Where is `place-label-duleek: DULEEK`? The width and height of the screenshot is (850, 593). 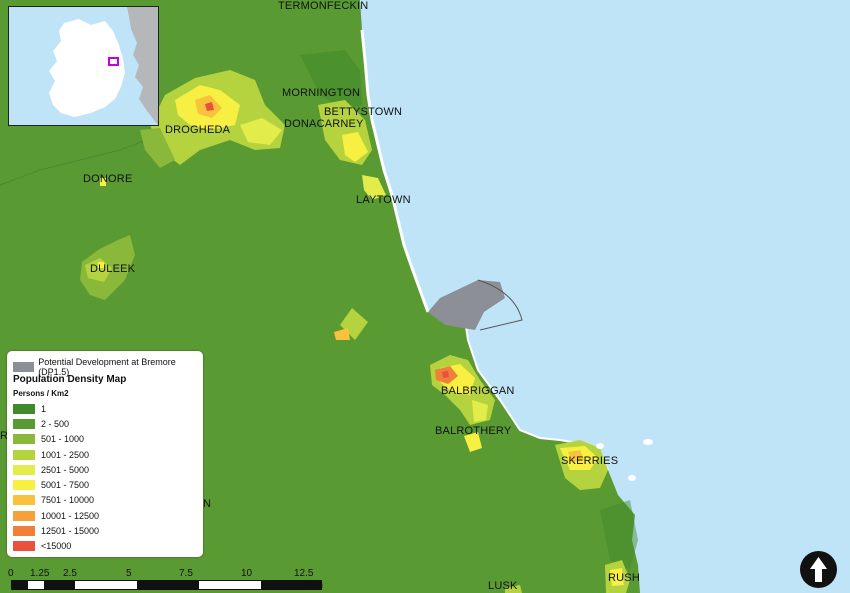 place-label-duleek: DULEEK is located at coordinates (113, 269).